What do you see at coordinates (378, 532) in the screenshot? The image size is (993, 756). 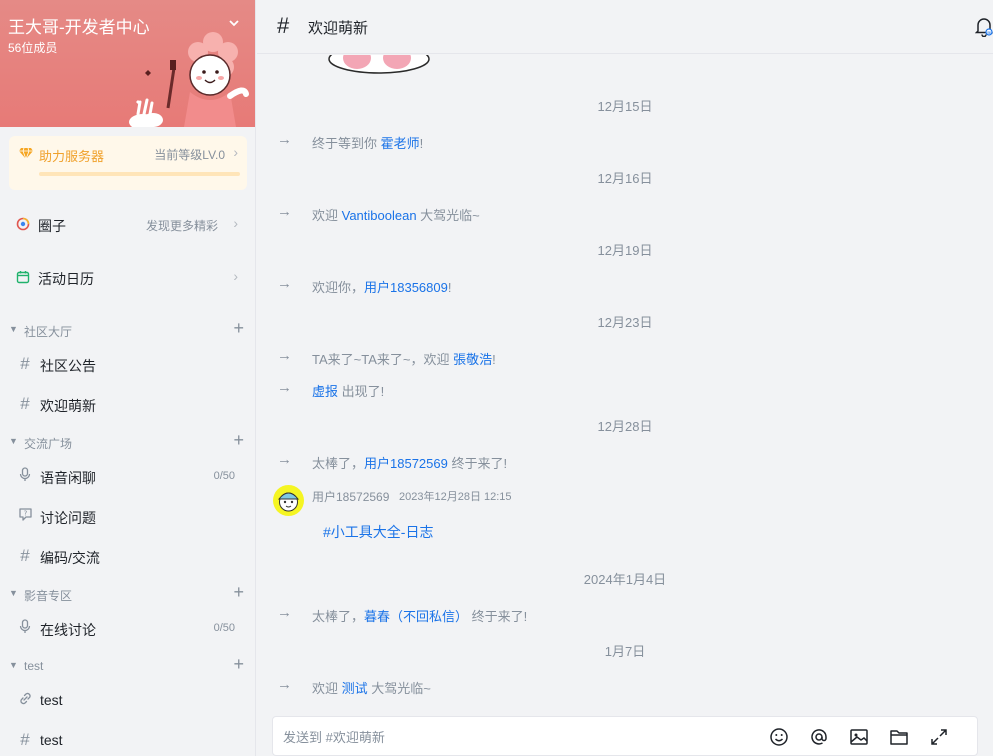 I see `channel-link: #小工具大全-日志` at bounding box center [378, 532].